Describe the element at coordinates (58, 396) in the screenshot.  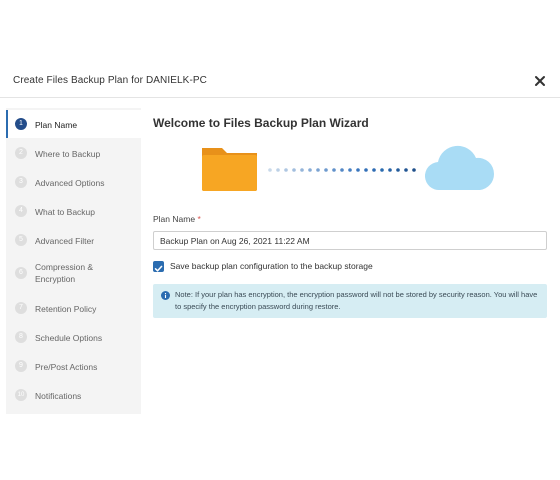
I see `step-label: Notifications` at that location.